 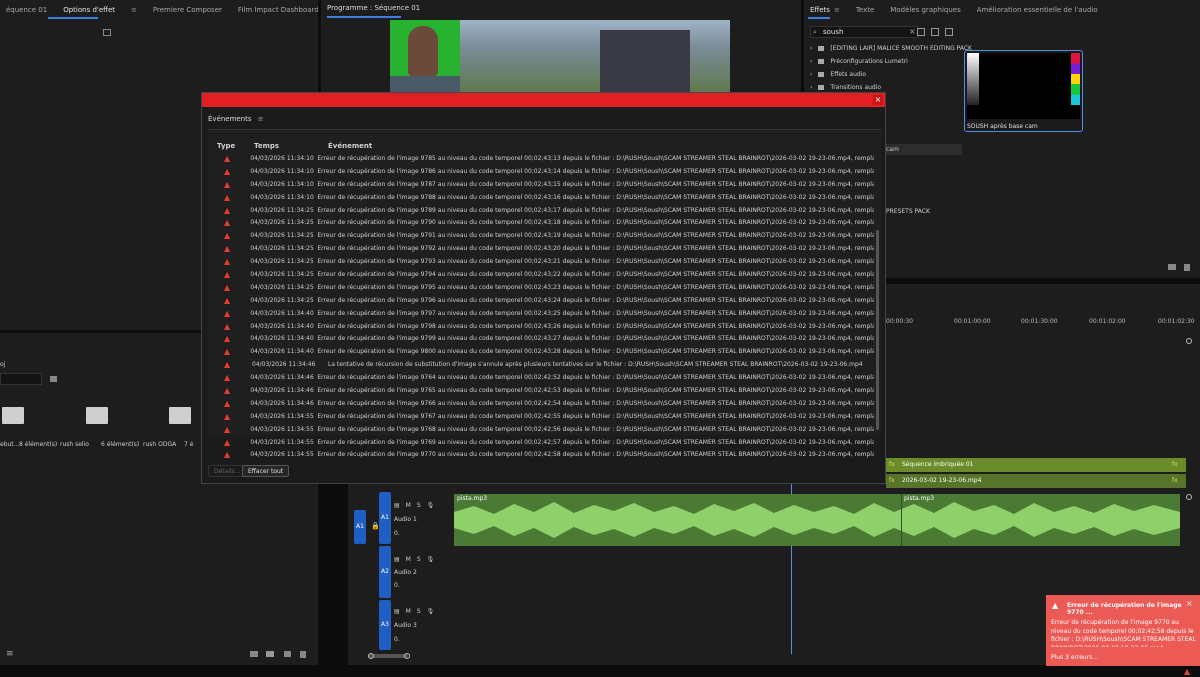 I want to click on 32bit-icon, so click(x=935, y=32).